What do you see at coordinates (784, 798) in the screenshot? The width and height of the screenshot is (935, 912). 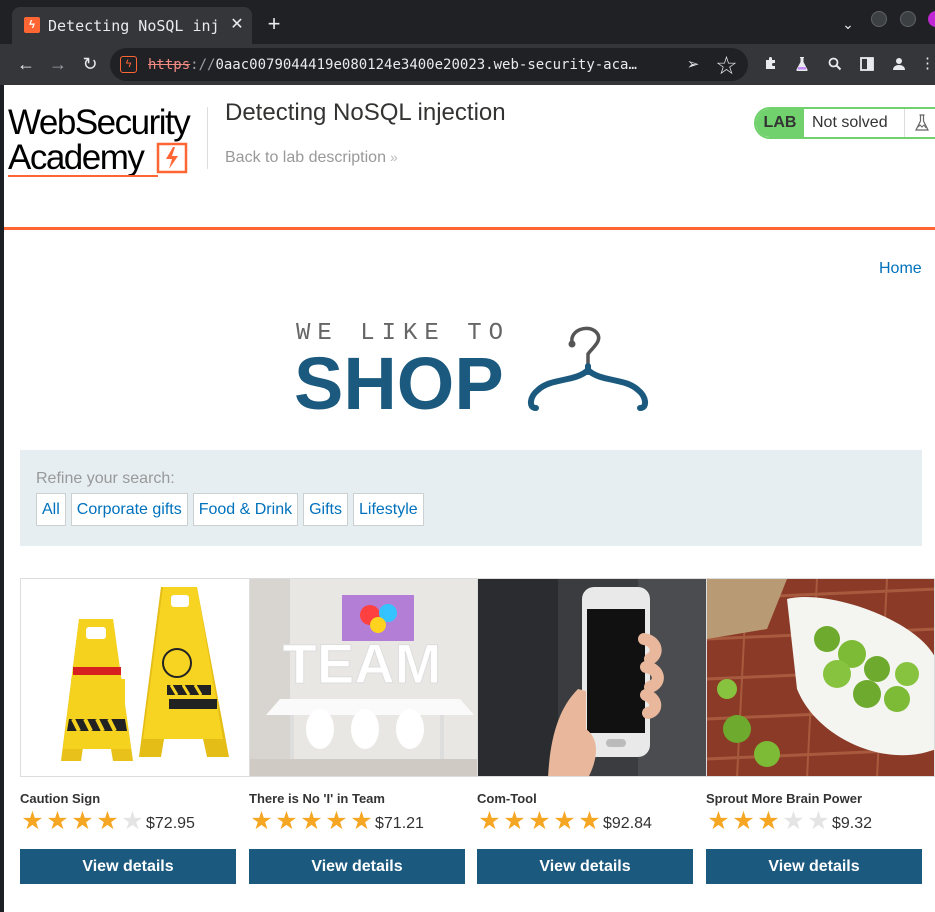 I see `product-name: Sprout More Brain Power` at bounding box center [784, 798].